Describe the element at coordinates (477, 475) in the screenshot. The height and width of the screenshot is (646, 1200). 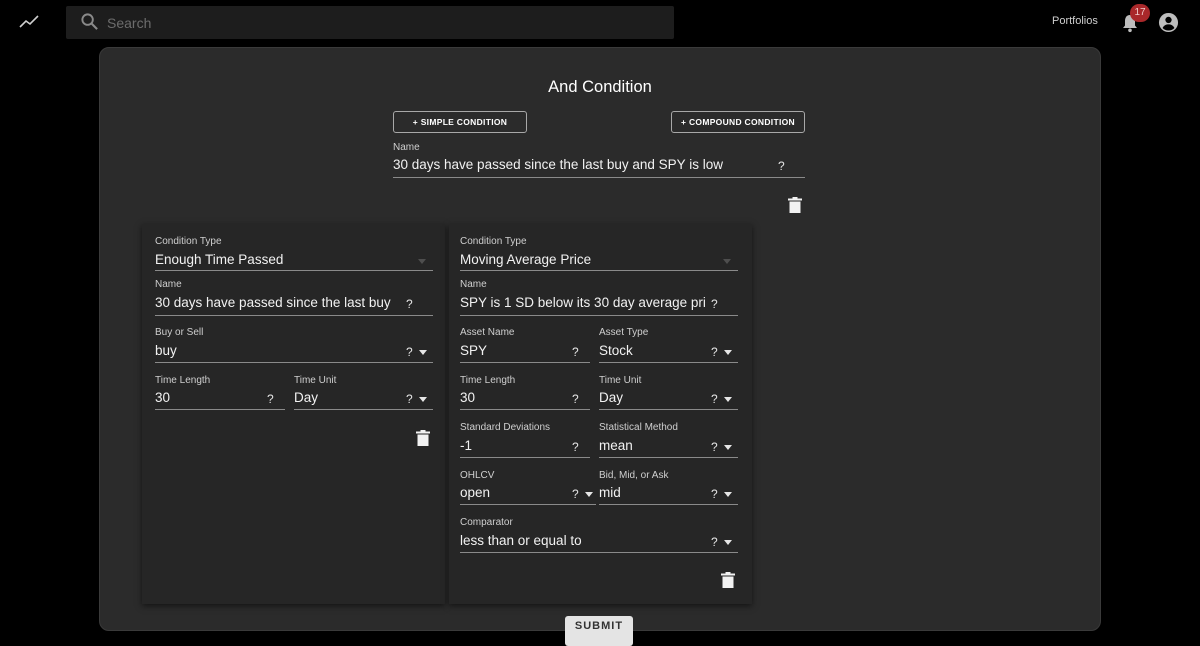
I see `ohlcv-label: OHLCV` at that location.